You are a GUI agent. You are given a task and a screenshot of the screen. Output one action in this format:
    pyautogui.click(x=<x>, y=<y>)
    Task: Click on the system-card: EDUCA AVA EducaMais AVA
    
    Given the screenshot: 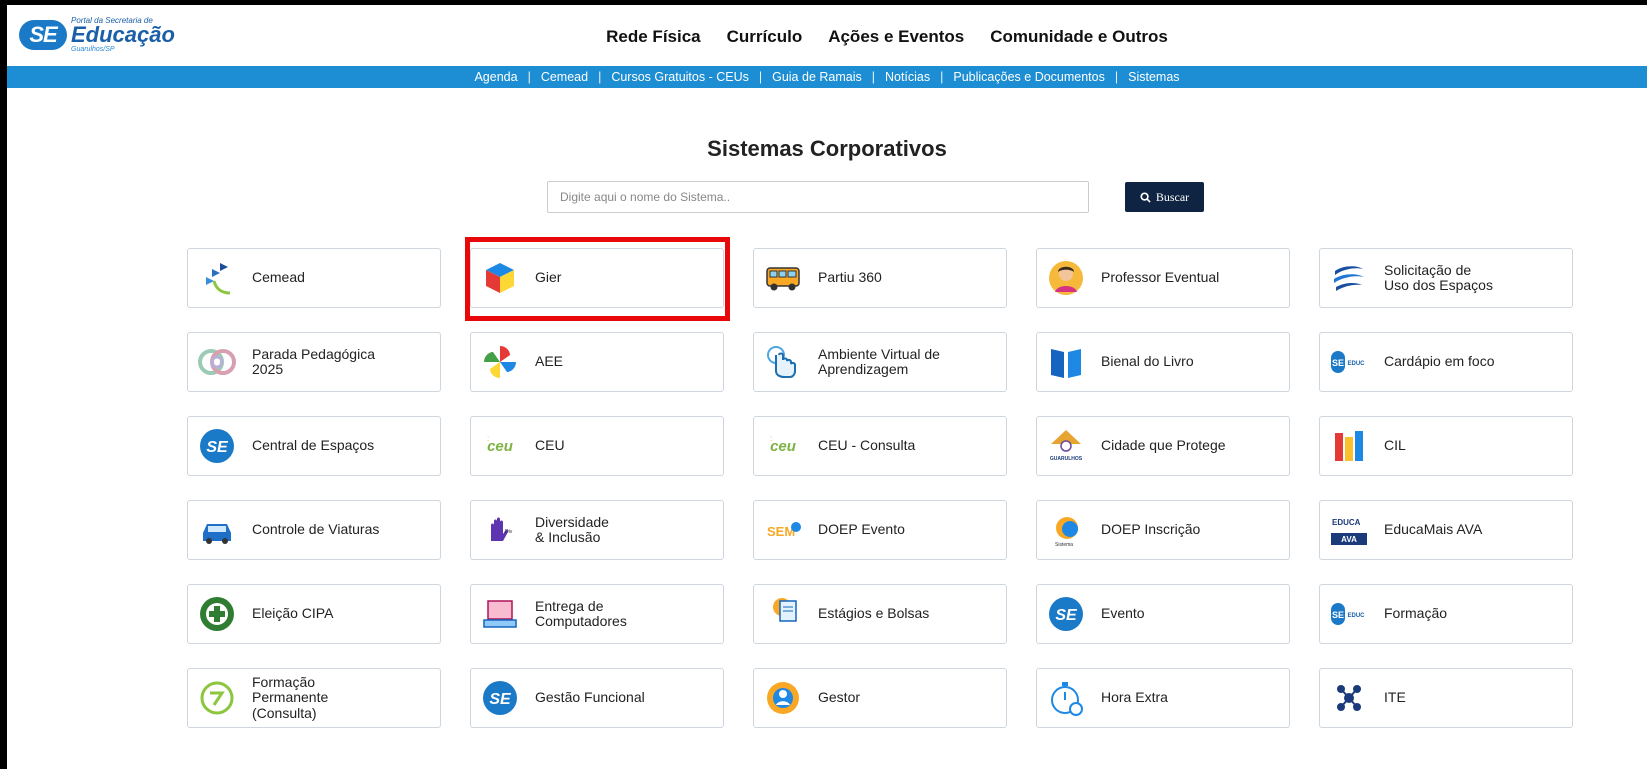 What is the action you would take?
    pyautogui.click(x=1446, y=530)
    